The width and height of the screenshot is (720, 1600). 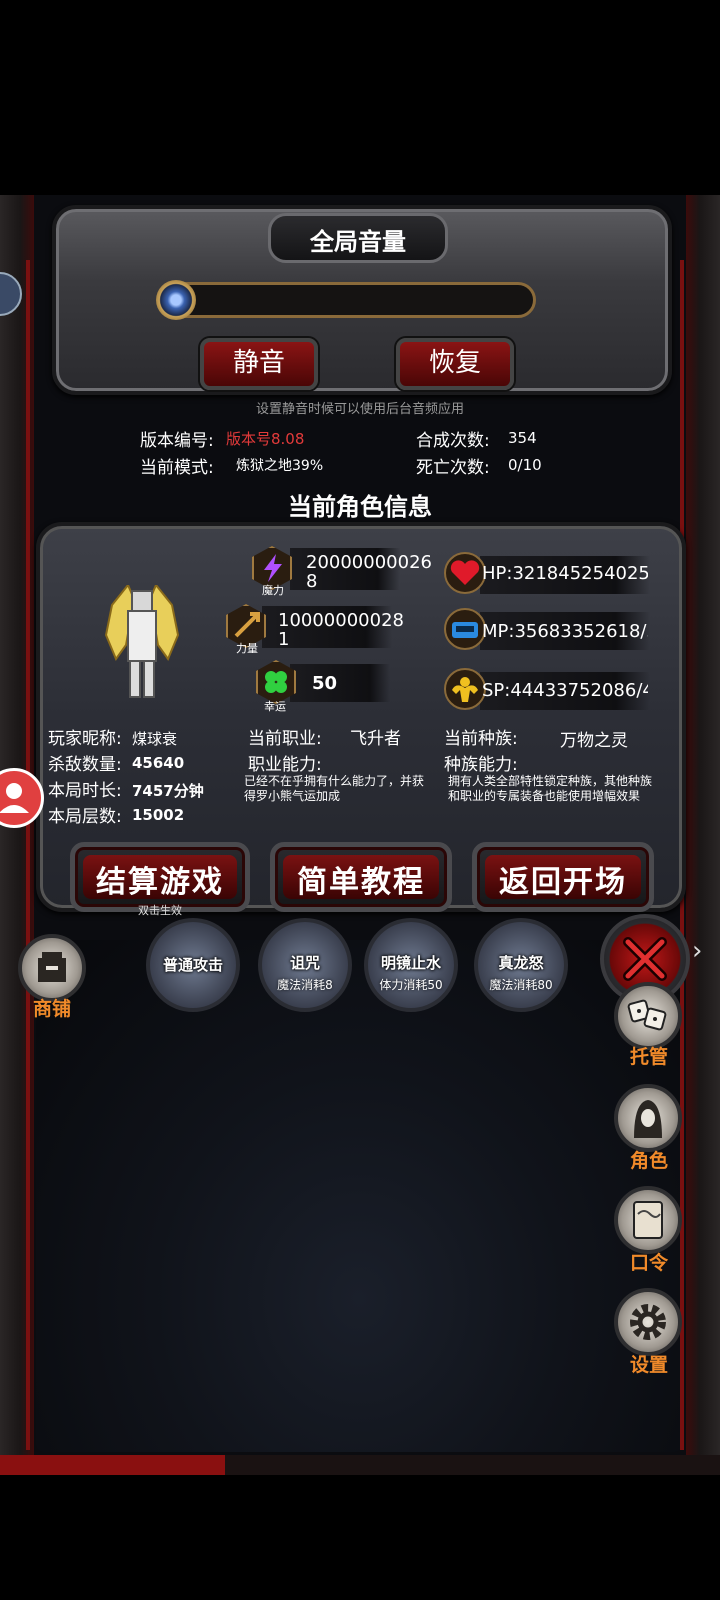 I want to click on death-value: 0/10, so click(x=525, y=465).